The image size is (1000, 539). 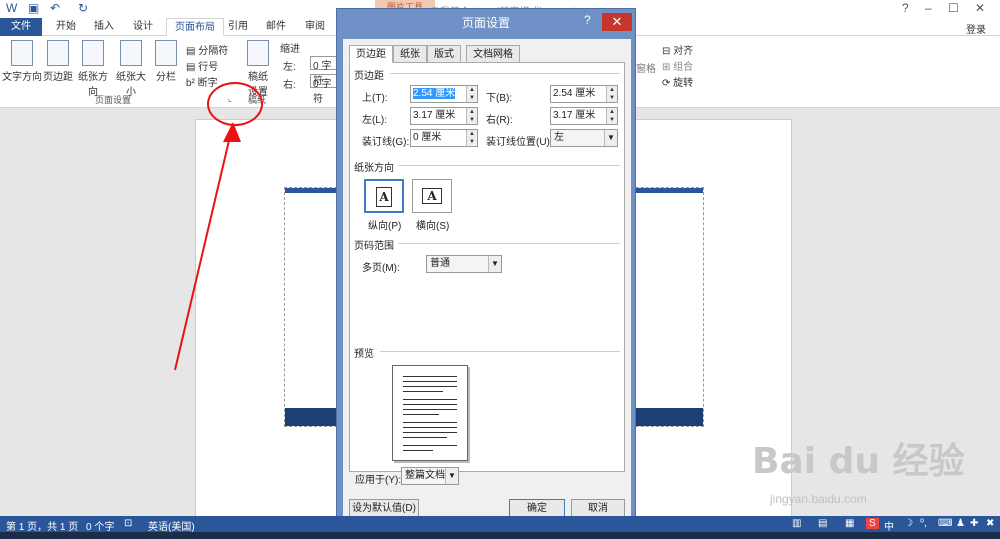 What do you see at coordinates (444, 54) in the screenshot?
I see `tab-layout: 版式` at bounding box center [444, 54].